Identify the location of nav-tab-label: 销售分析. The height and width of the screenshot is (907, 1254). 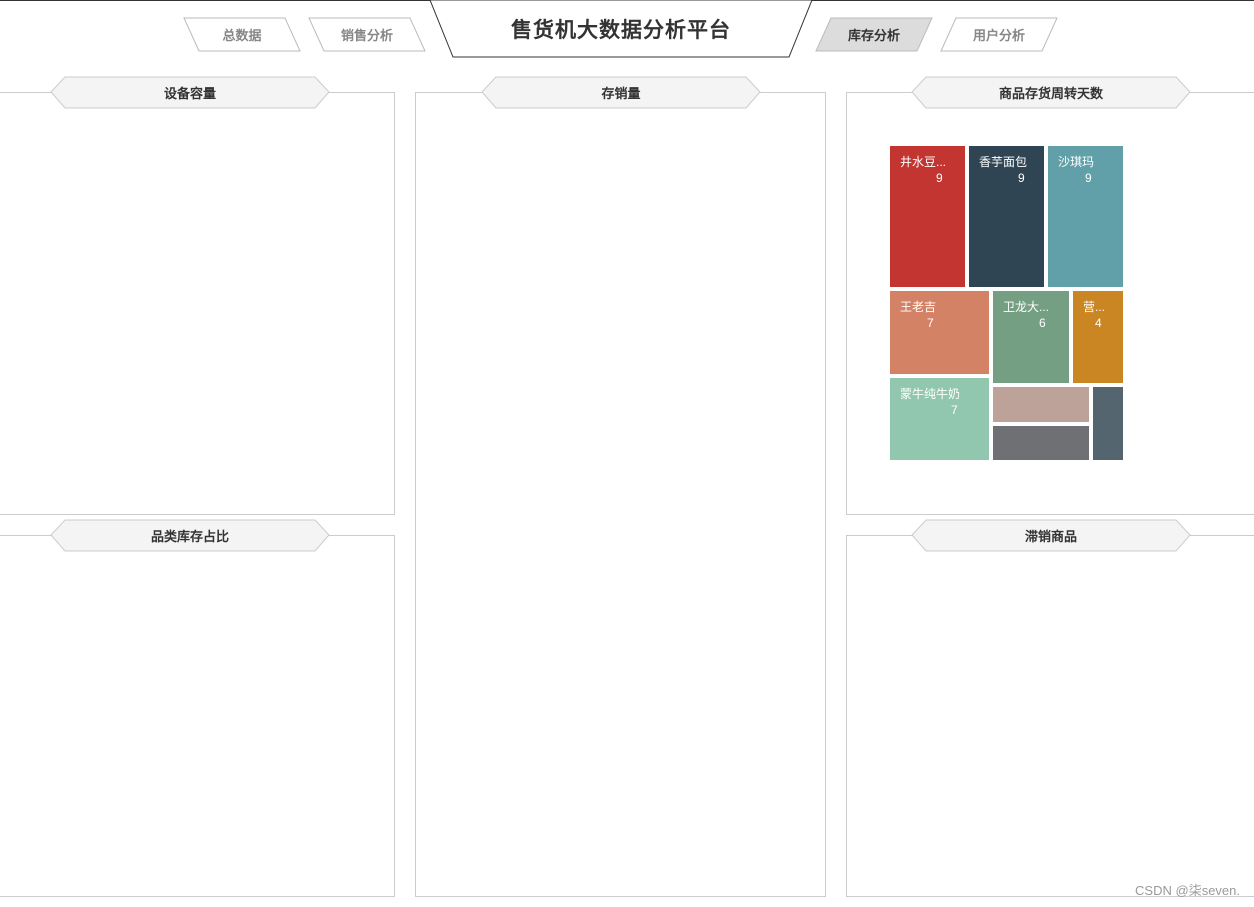
(366, 35).